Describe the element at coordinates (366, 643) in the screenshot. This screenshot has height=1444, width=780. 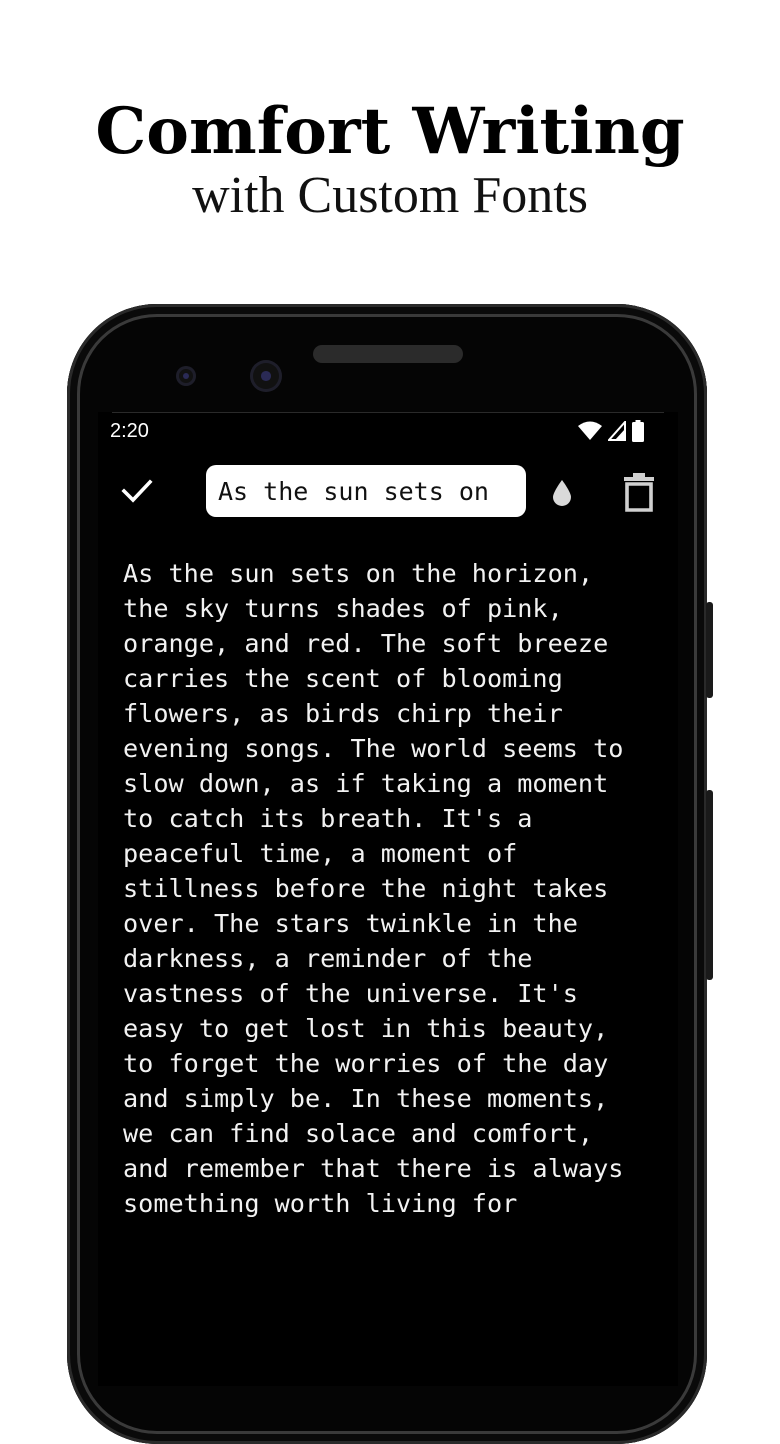
I see `text-line: orange, and red. The soft breeze` at that location.